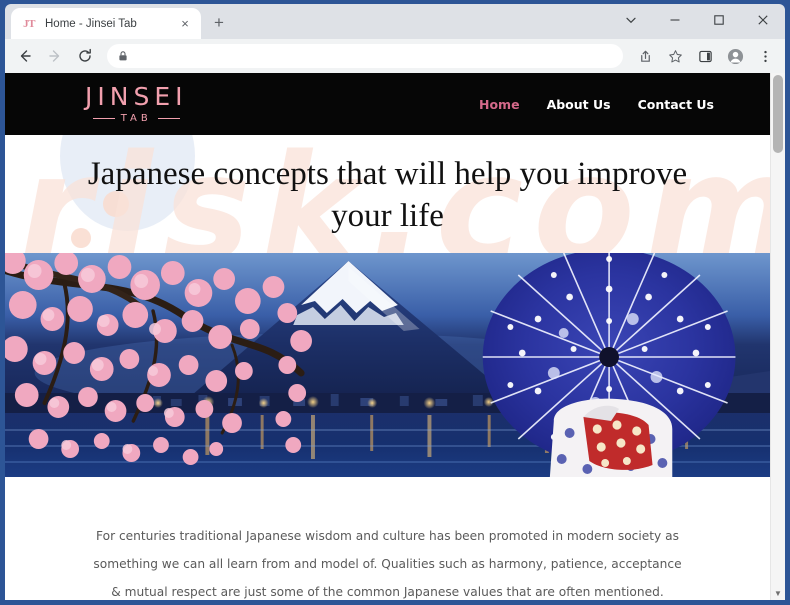 Image resolution: width=790 pixels, height=605 pixels. I want to click on site-header: JINSEI TAB Home About Us Contact Us, so click(387, 104).